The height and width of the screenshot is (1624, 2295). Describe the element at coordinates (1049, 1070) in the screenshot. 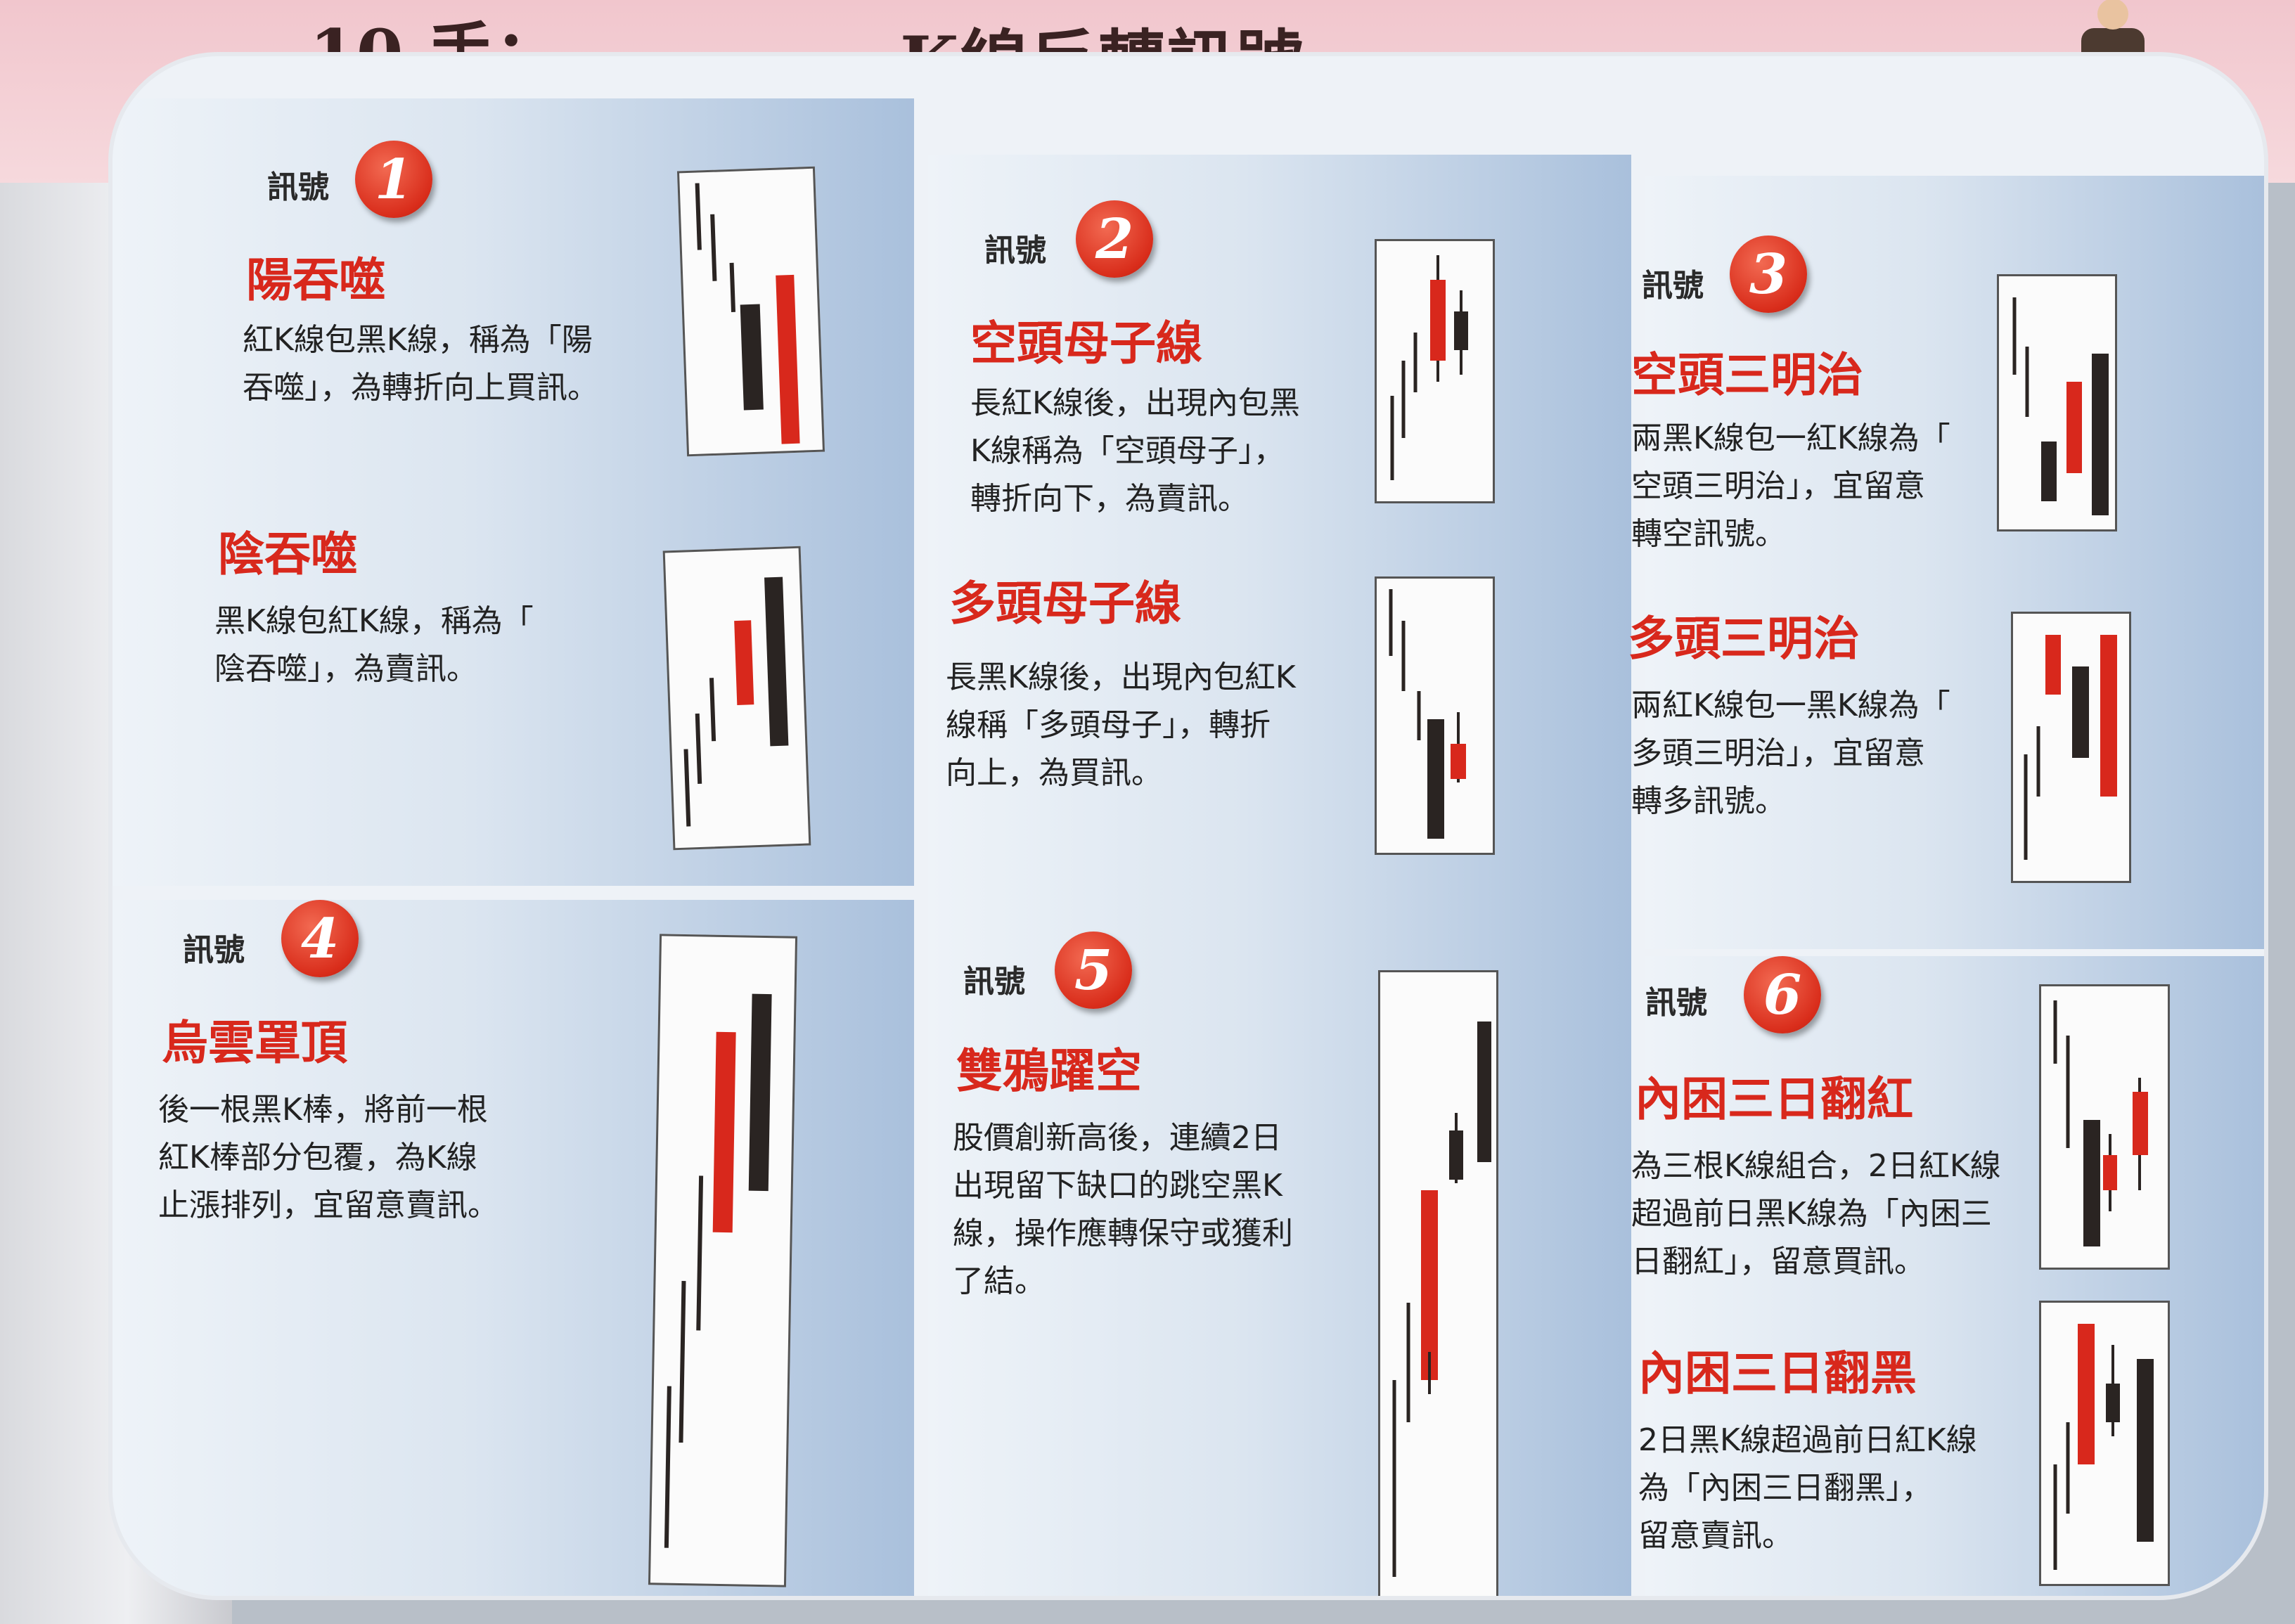

I see `pattern-name: 雙鴉躍空` at that location.